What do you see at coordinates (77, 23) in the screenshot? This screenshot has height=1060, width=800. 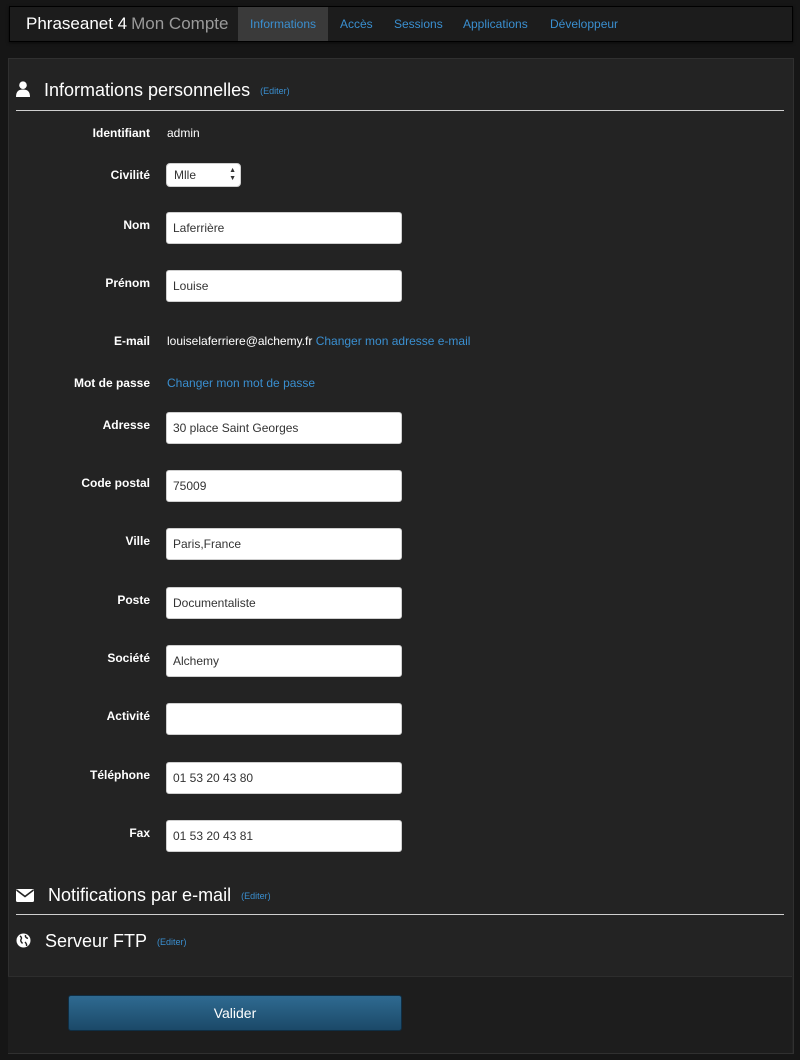 I see `brand-name: Phraseanet 4` at bounding box center [77, 23].